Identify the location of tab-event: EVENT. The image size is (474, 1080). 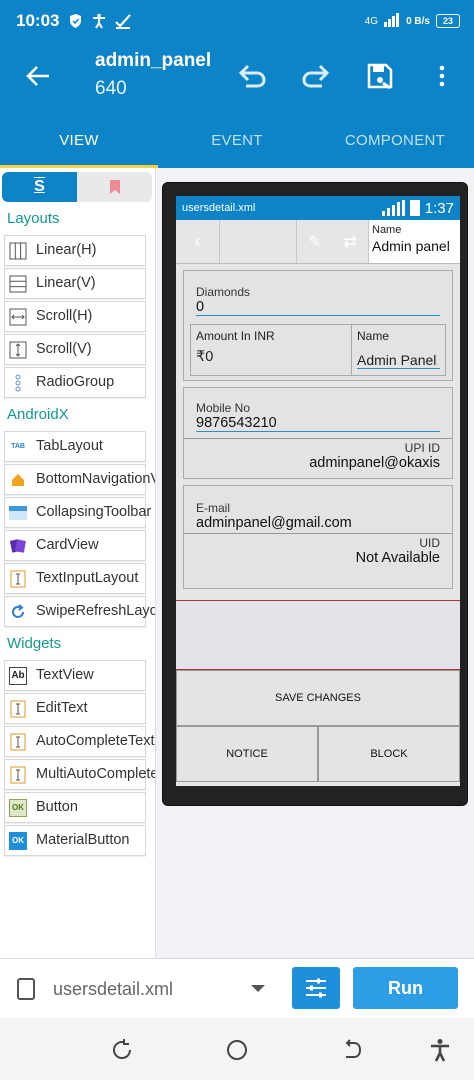
(237, 140).